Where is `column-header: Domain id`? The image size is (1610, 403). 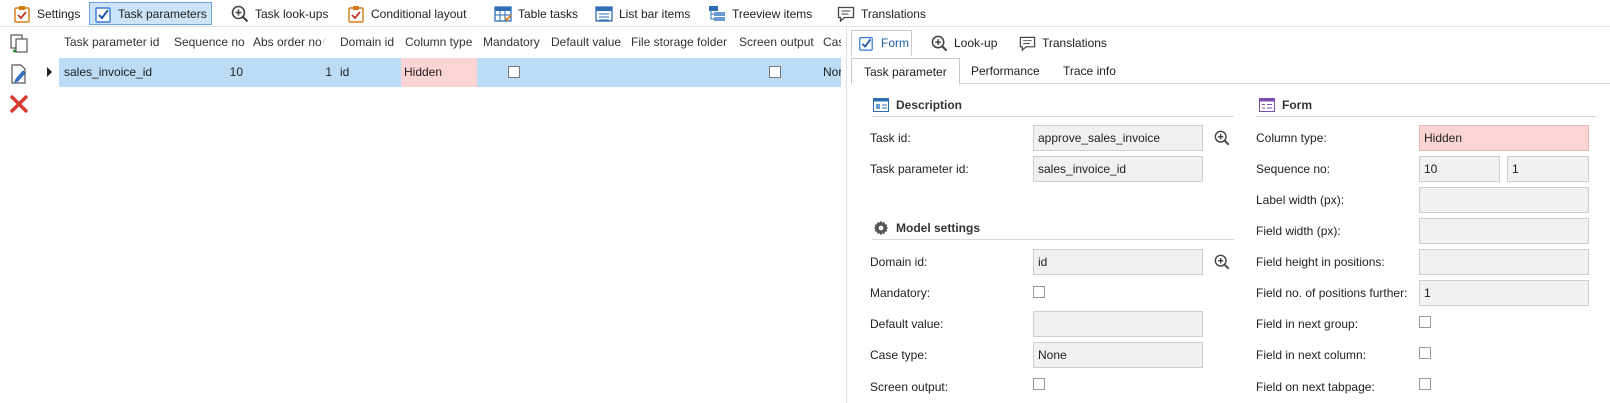 column-header: Domain id is located at coordinates (370, 42).